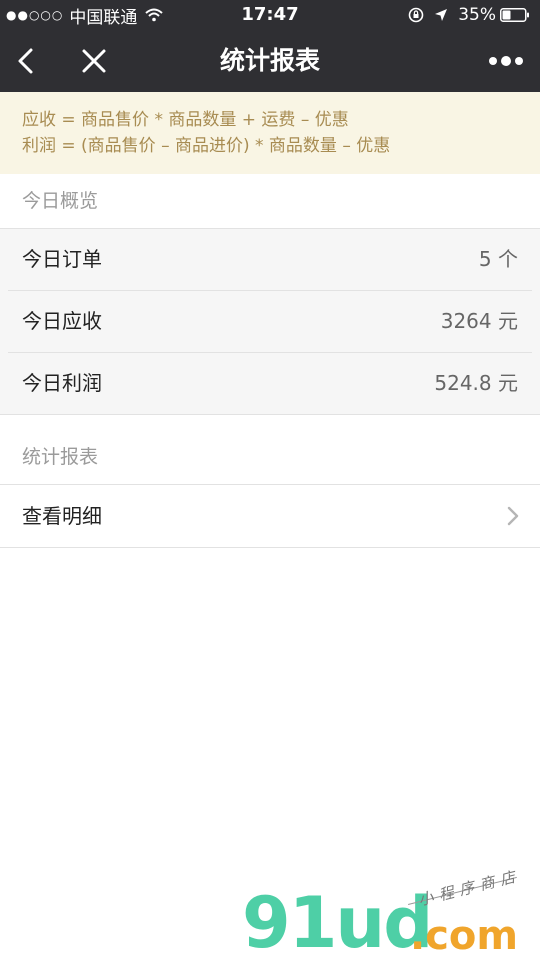 This screenshot has height=964, width=540. I want to click on close-button, so click(94, 61).